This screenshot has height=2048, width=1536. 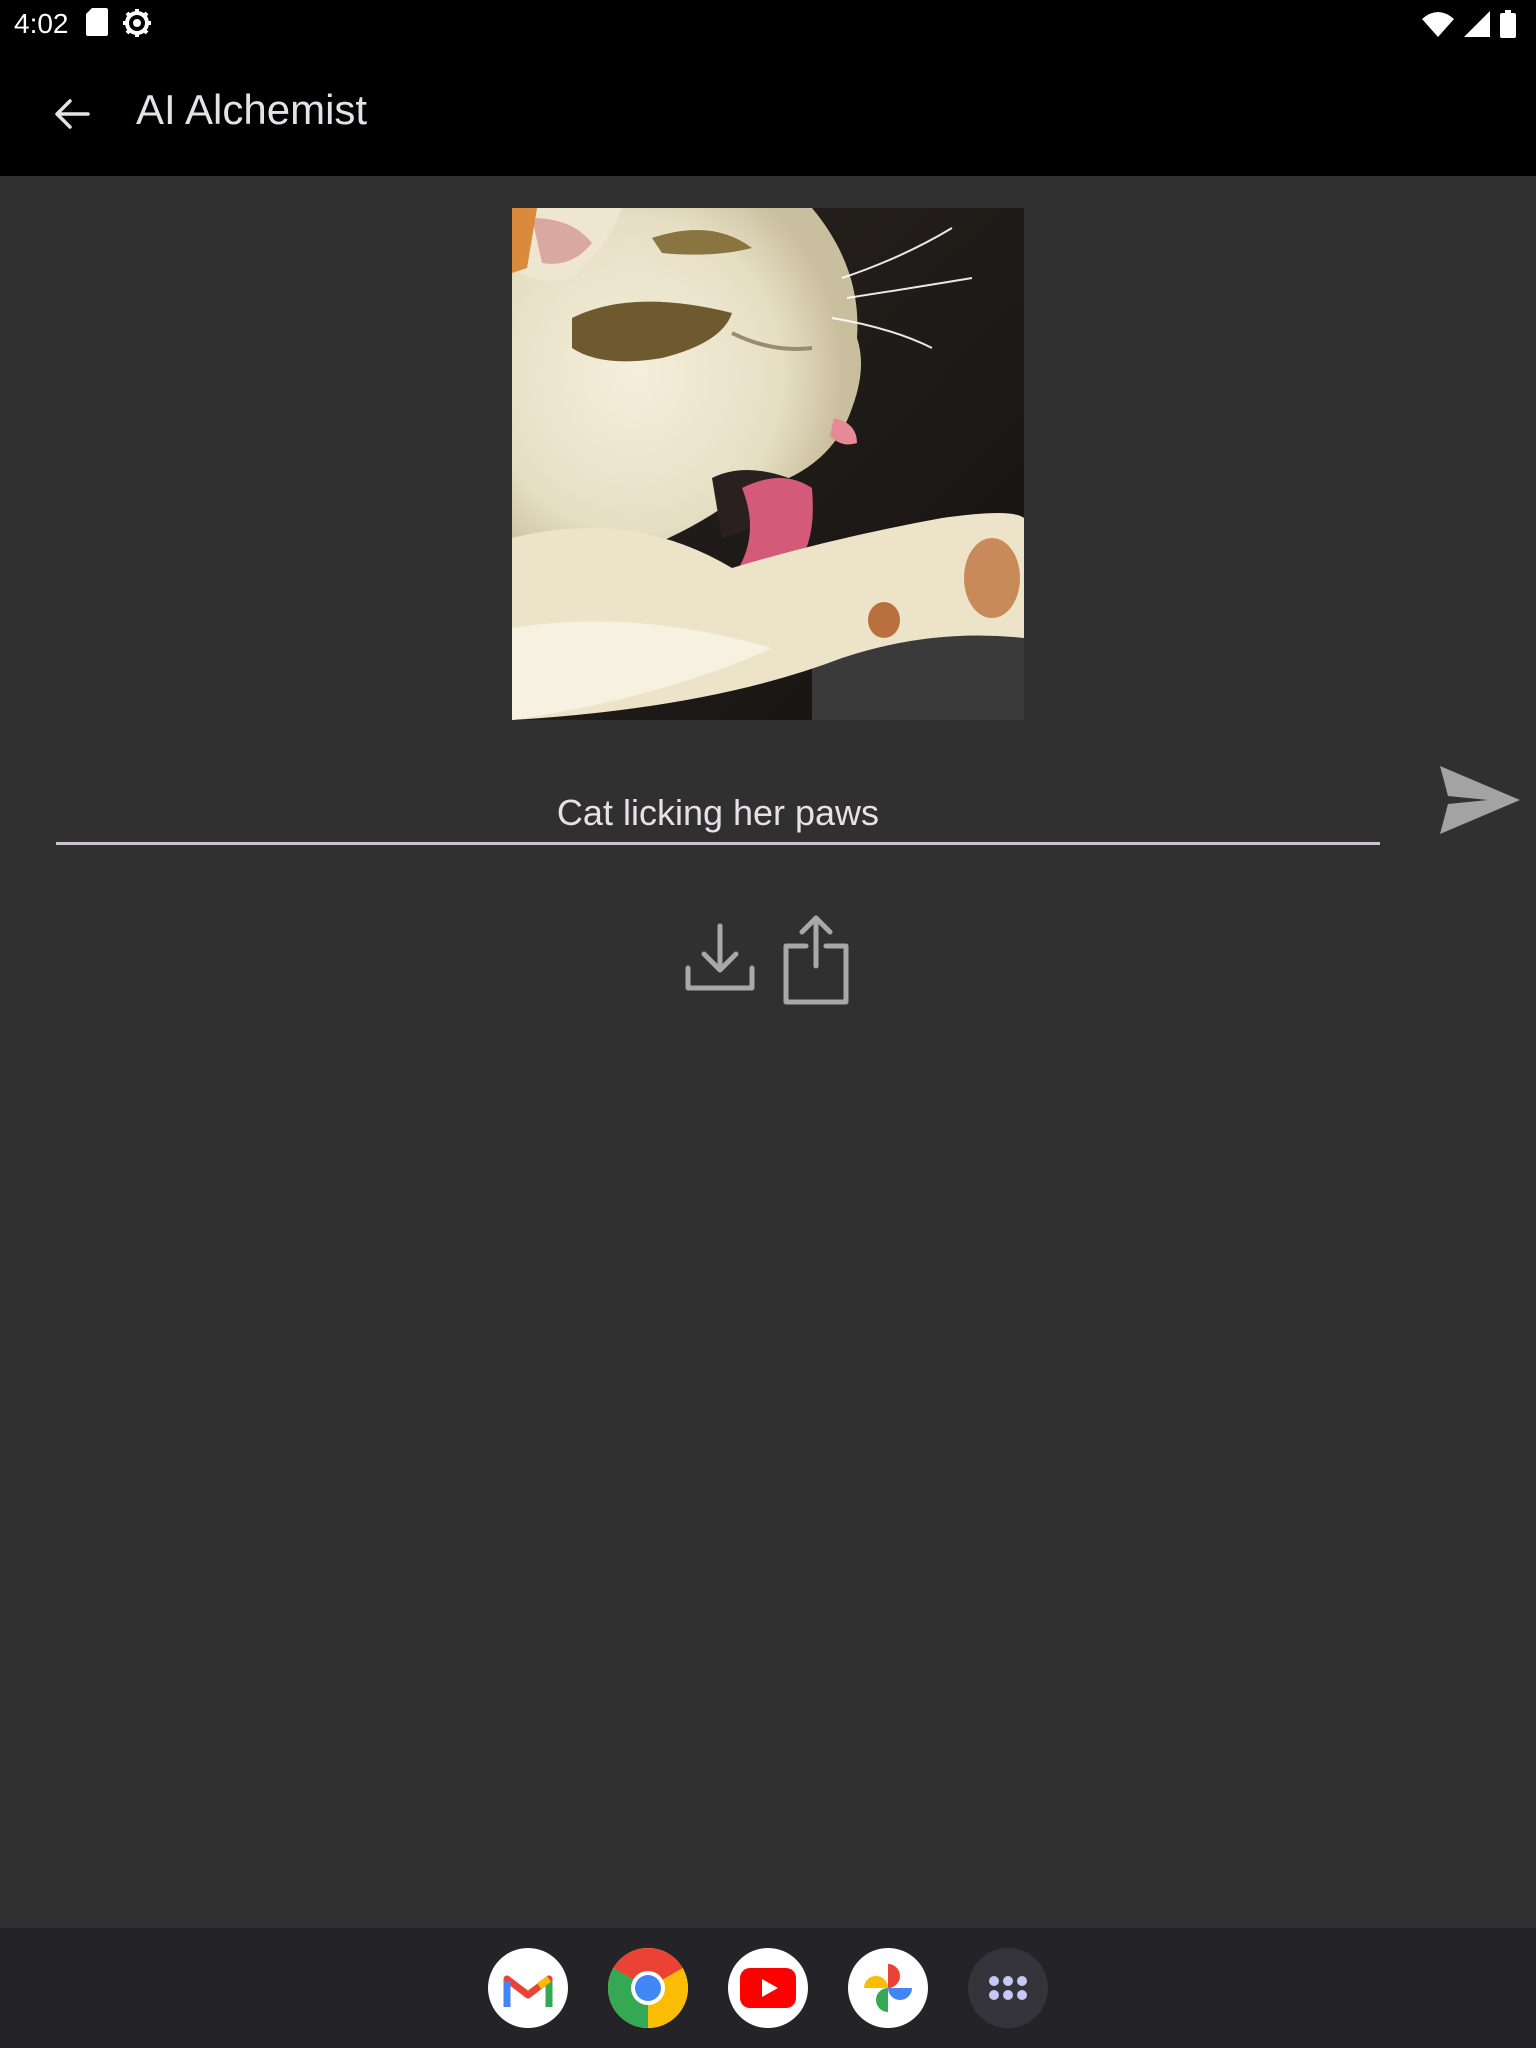 I want to click on gmail-app, so click(x=528, y=1988).